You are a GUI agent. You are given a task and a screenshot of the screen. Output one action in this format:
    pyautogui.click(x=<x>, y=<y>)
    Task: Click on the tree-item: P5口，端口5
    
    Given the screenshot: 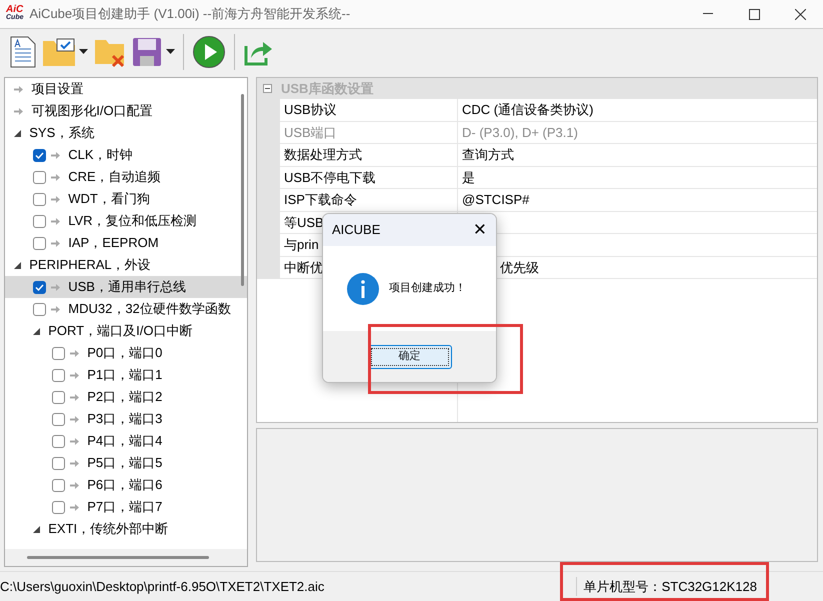 What is the action you would take?
    pyautogui.click(x=126, y=463)
    